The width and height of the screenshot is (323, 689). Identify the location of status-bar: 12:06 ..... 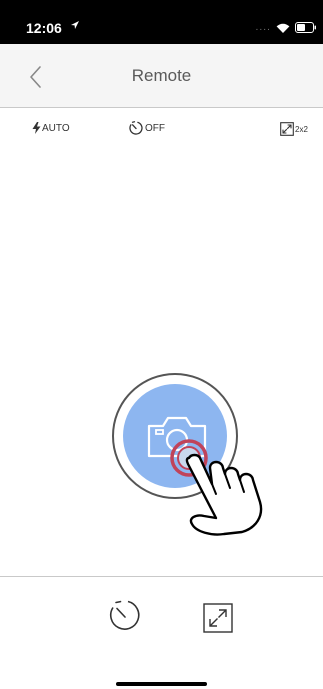
(161, 22).